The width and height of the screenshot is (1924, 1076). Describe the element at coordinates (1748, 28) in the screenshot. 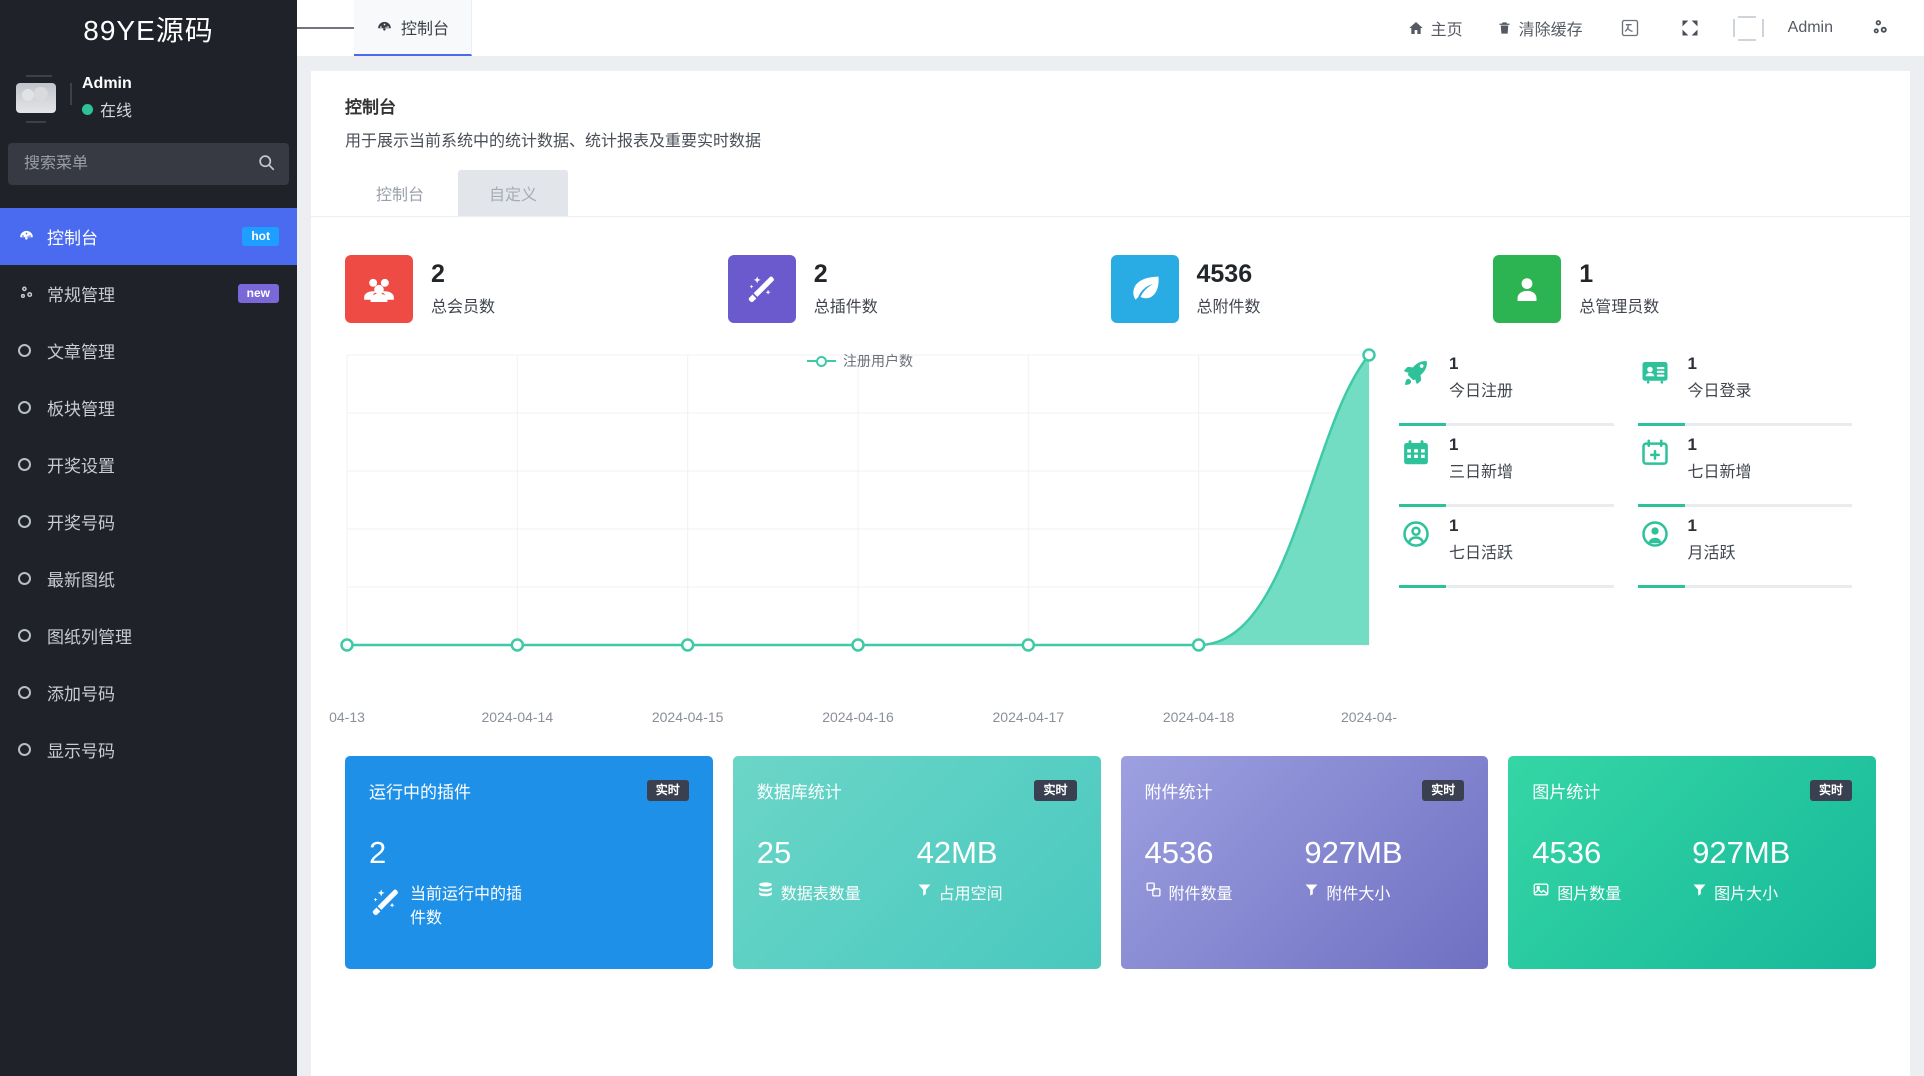

I see `topbar-avatar` at that location.